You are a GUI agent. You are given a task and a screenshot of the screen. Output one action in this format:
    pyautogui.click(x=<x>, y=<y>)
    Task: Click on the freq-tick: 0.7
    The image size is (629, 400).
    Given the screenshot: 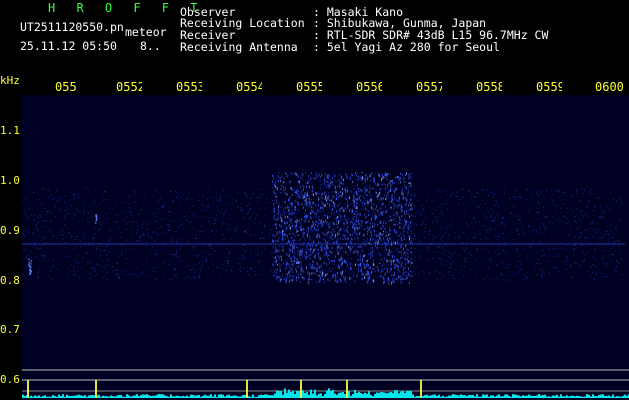 What is the action you would take?
    pyautogui.click(x=10, y=329)
    